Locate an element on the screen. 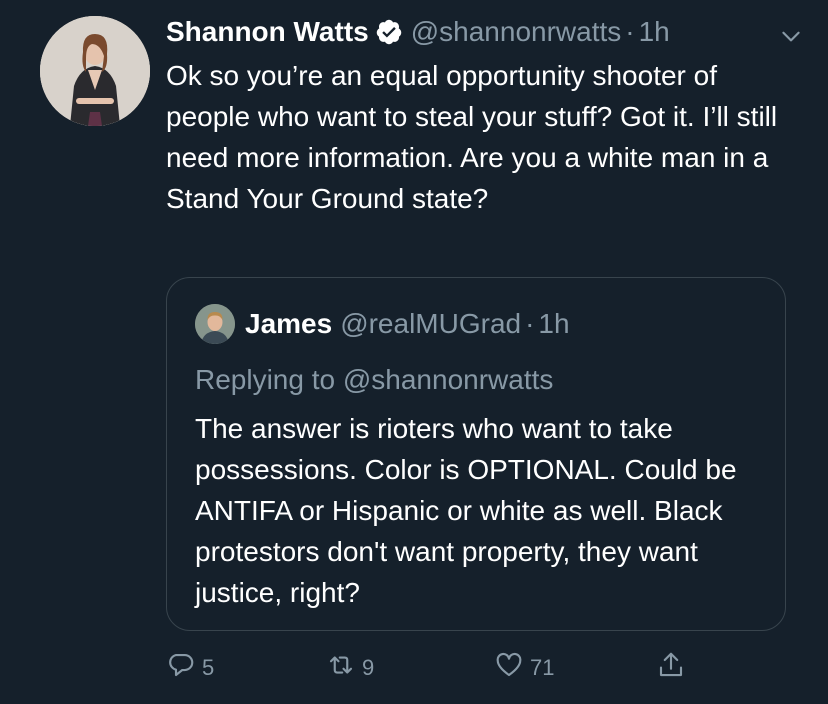  author-display-name: Shannon Watts is located at coordinates (267, 32).